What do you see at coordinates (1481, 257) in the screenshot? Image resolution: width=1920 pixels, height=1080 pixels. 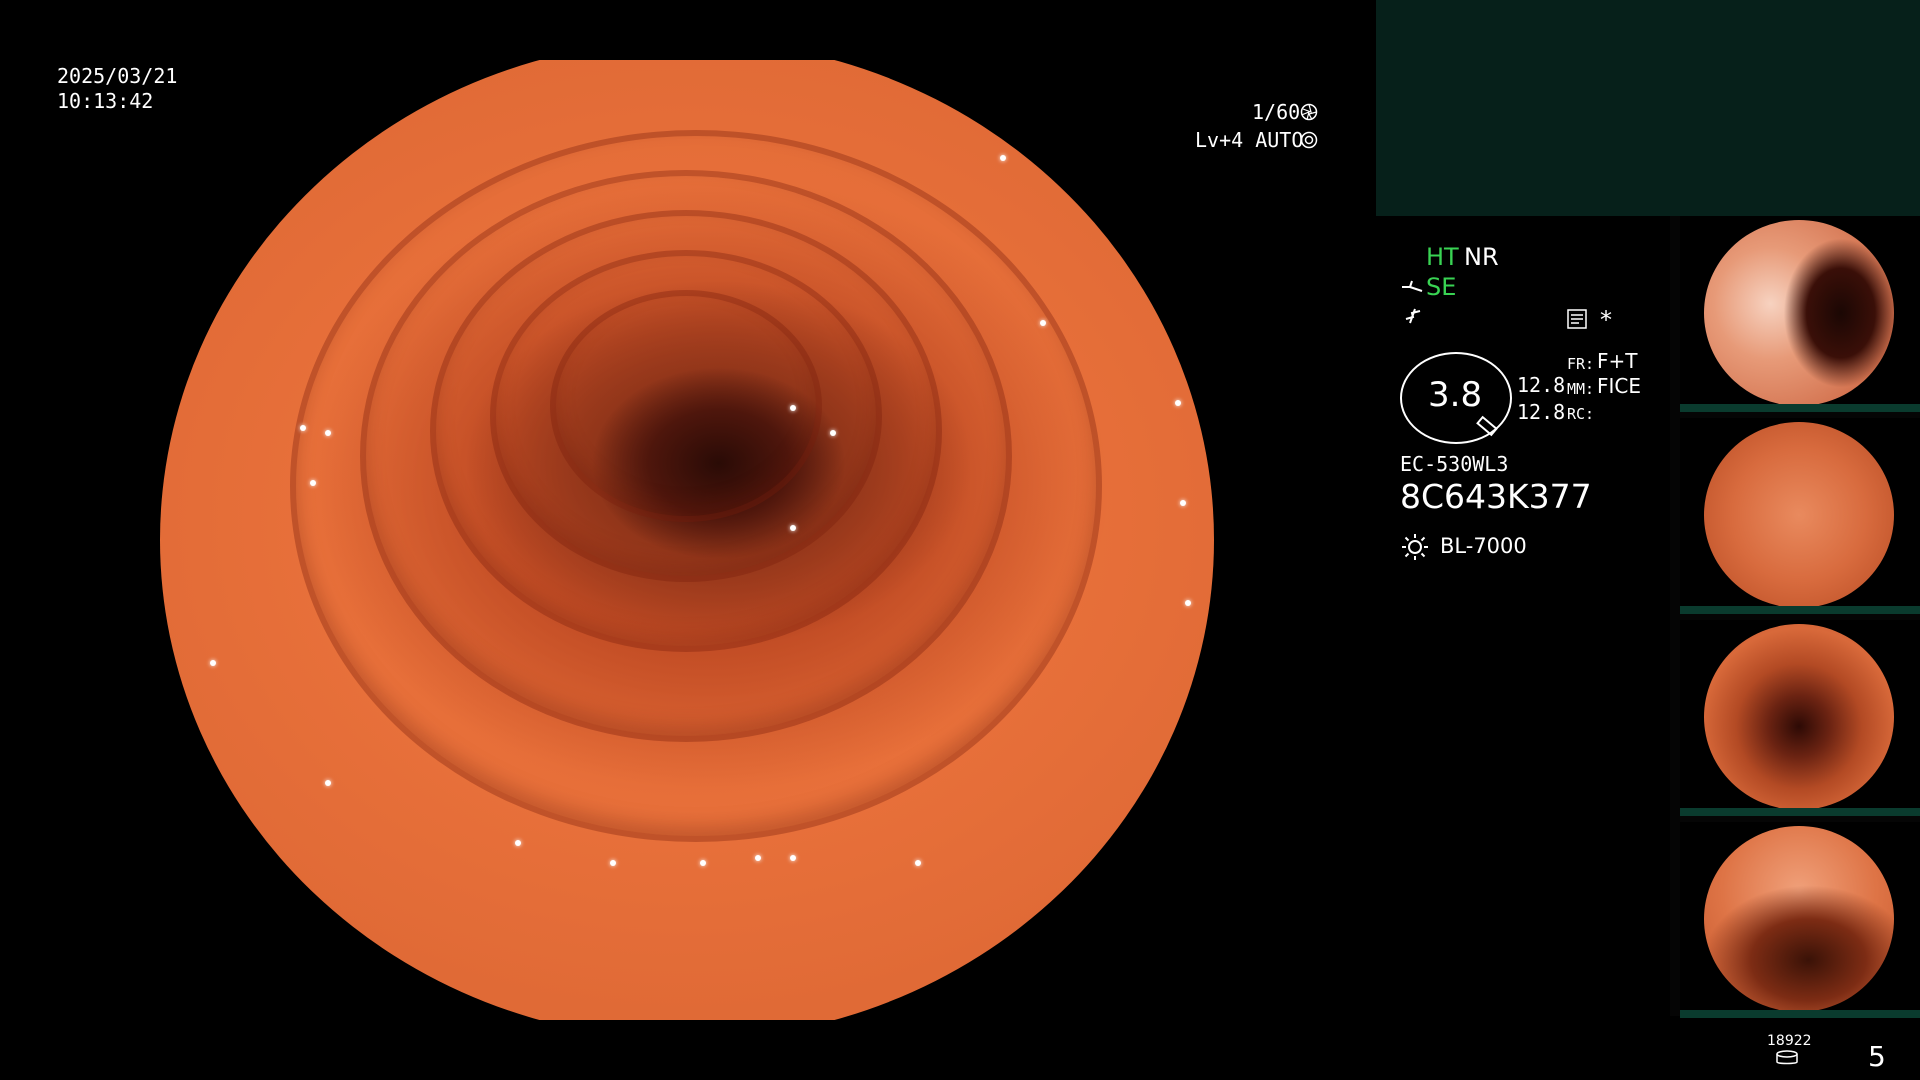 I see `nr-label: NR` at bounding box center [1481, 257].